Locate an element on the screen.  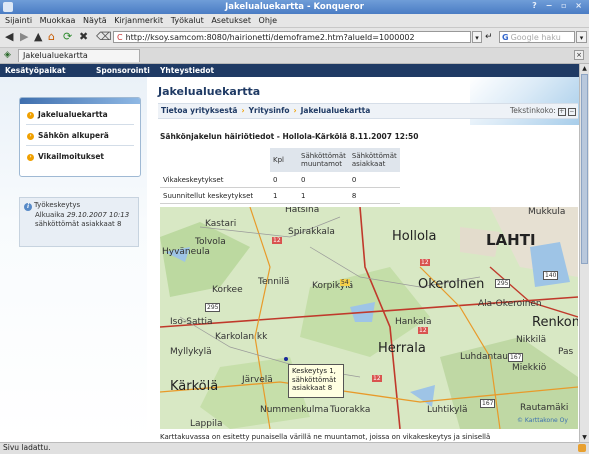
breadcrumb-jakelualuekartta: Jakelualuekartta is located at coordinates (336, 110).